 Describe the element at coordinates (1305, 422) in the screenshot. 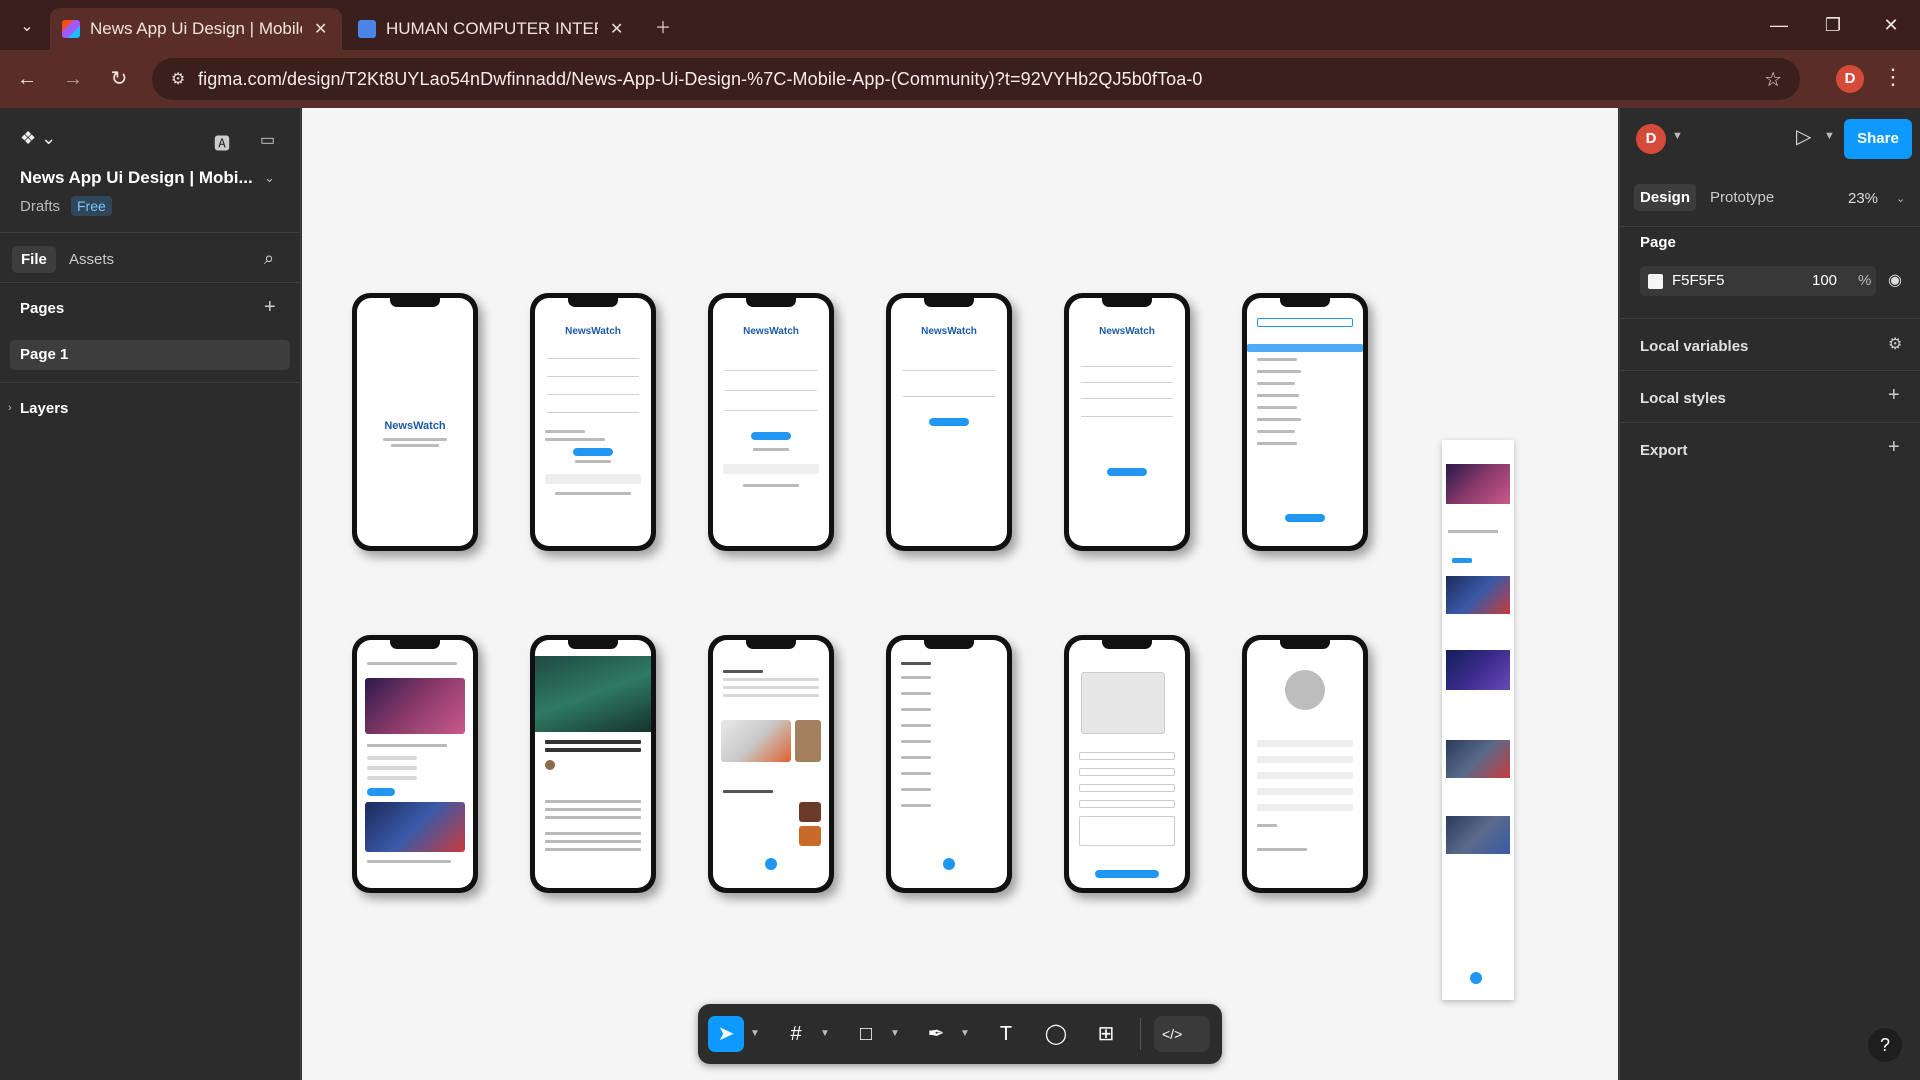

I see `frame-select-city` at that location.